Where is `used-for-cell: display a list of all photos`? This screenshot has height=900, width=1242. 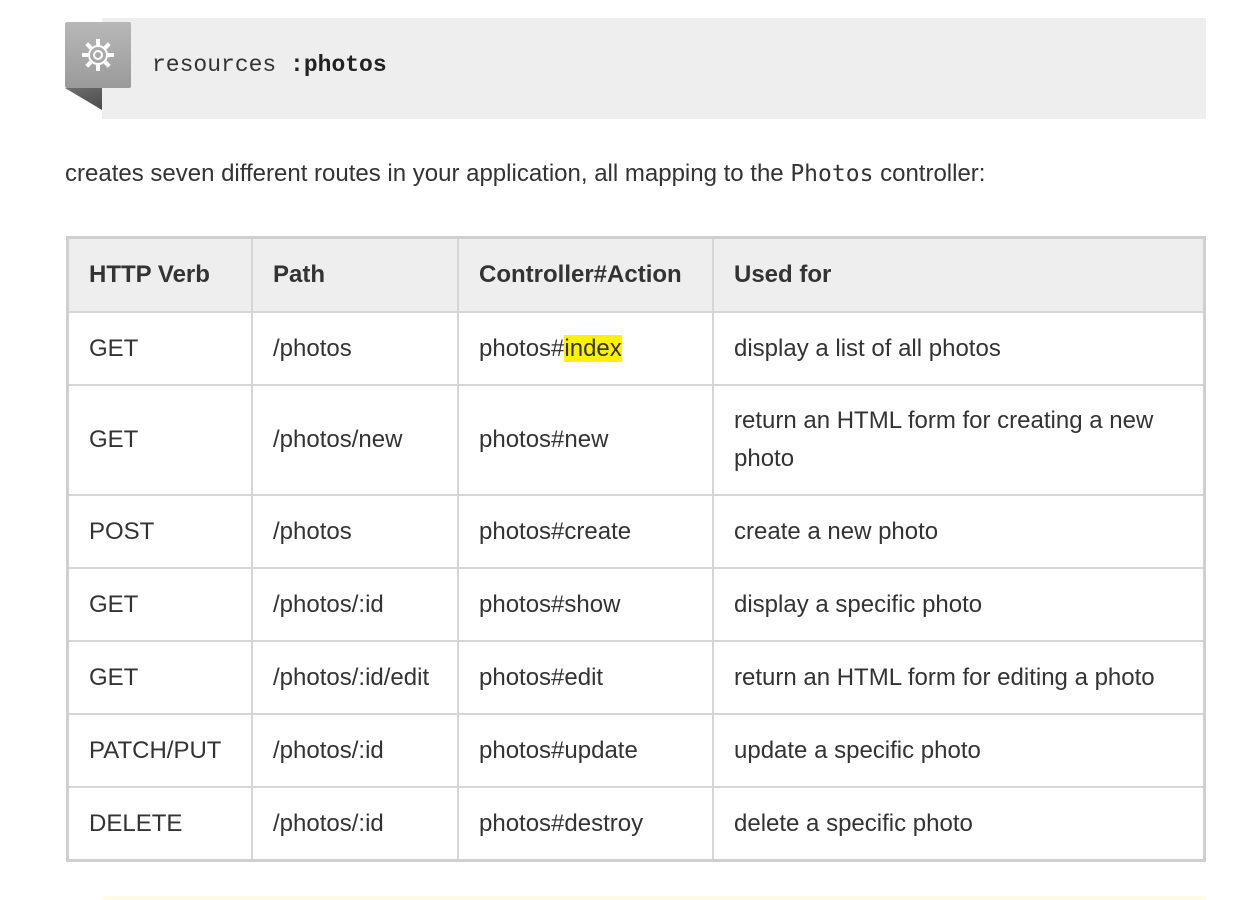
used-for-cell: display a list of all photos is located at coordinates (959, 348).